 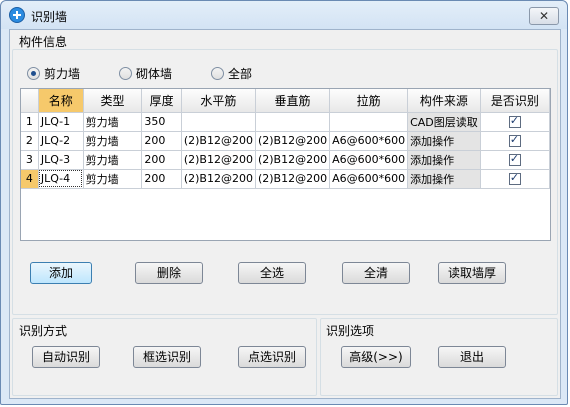 I want to click on column-header-type: 类型, so click(x=113, y=101).